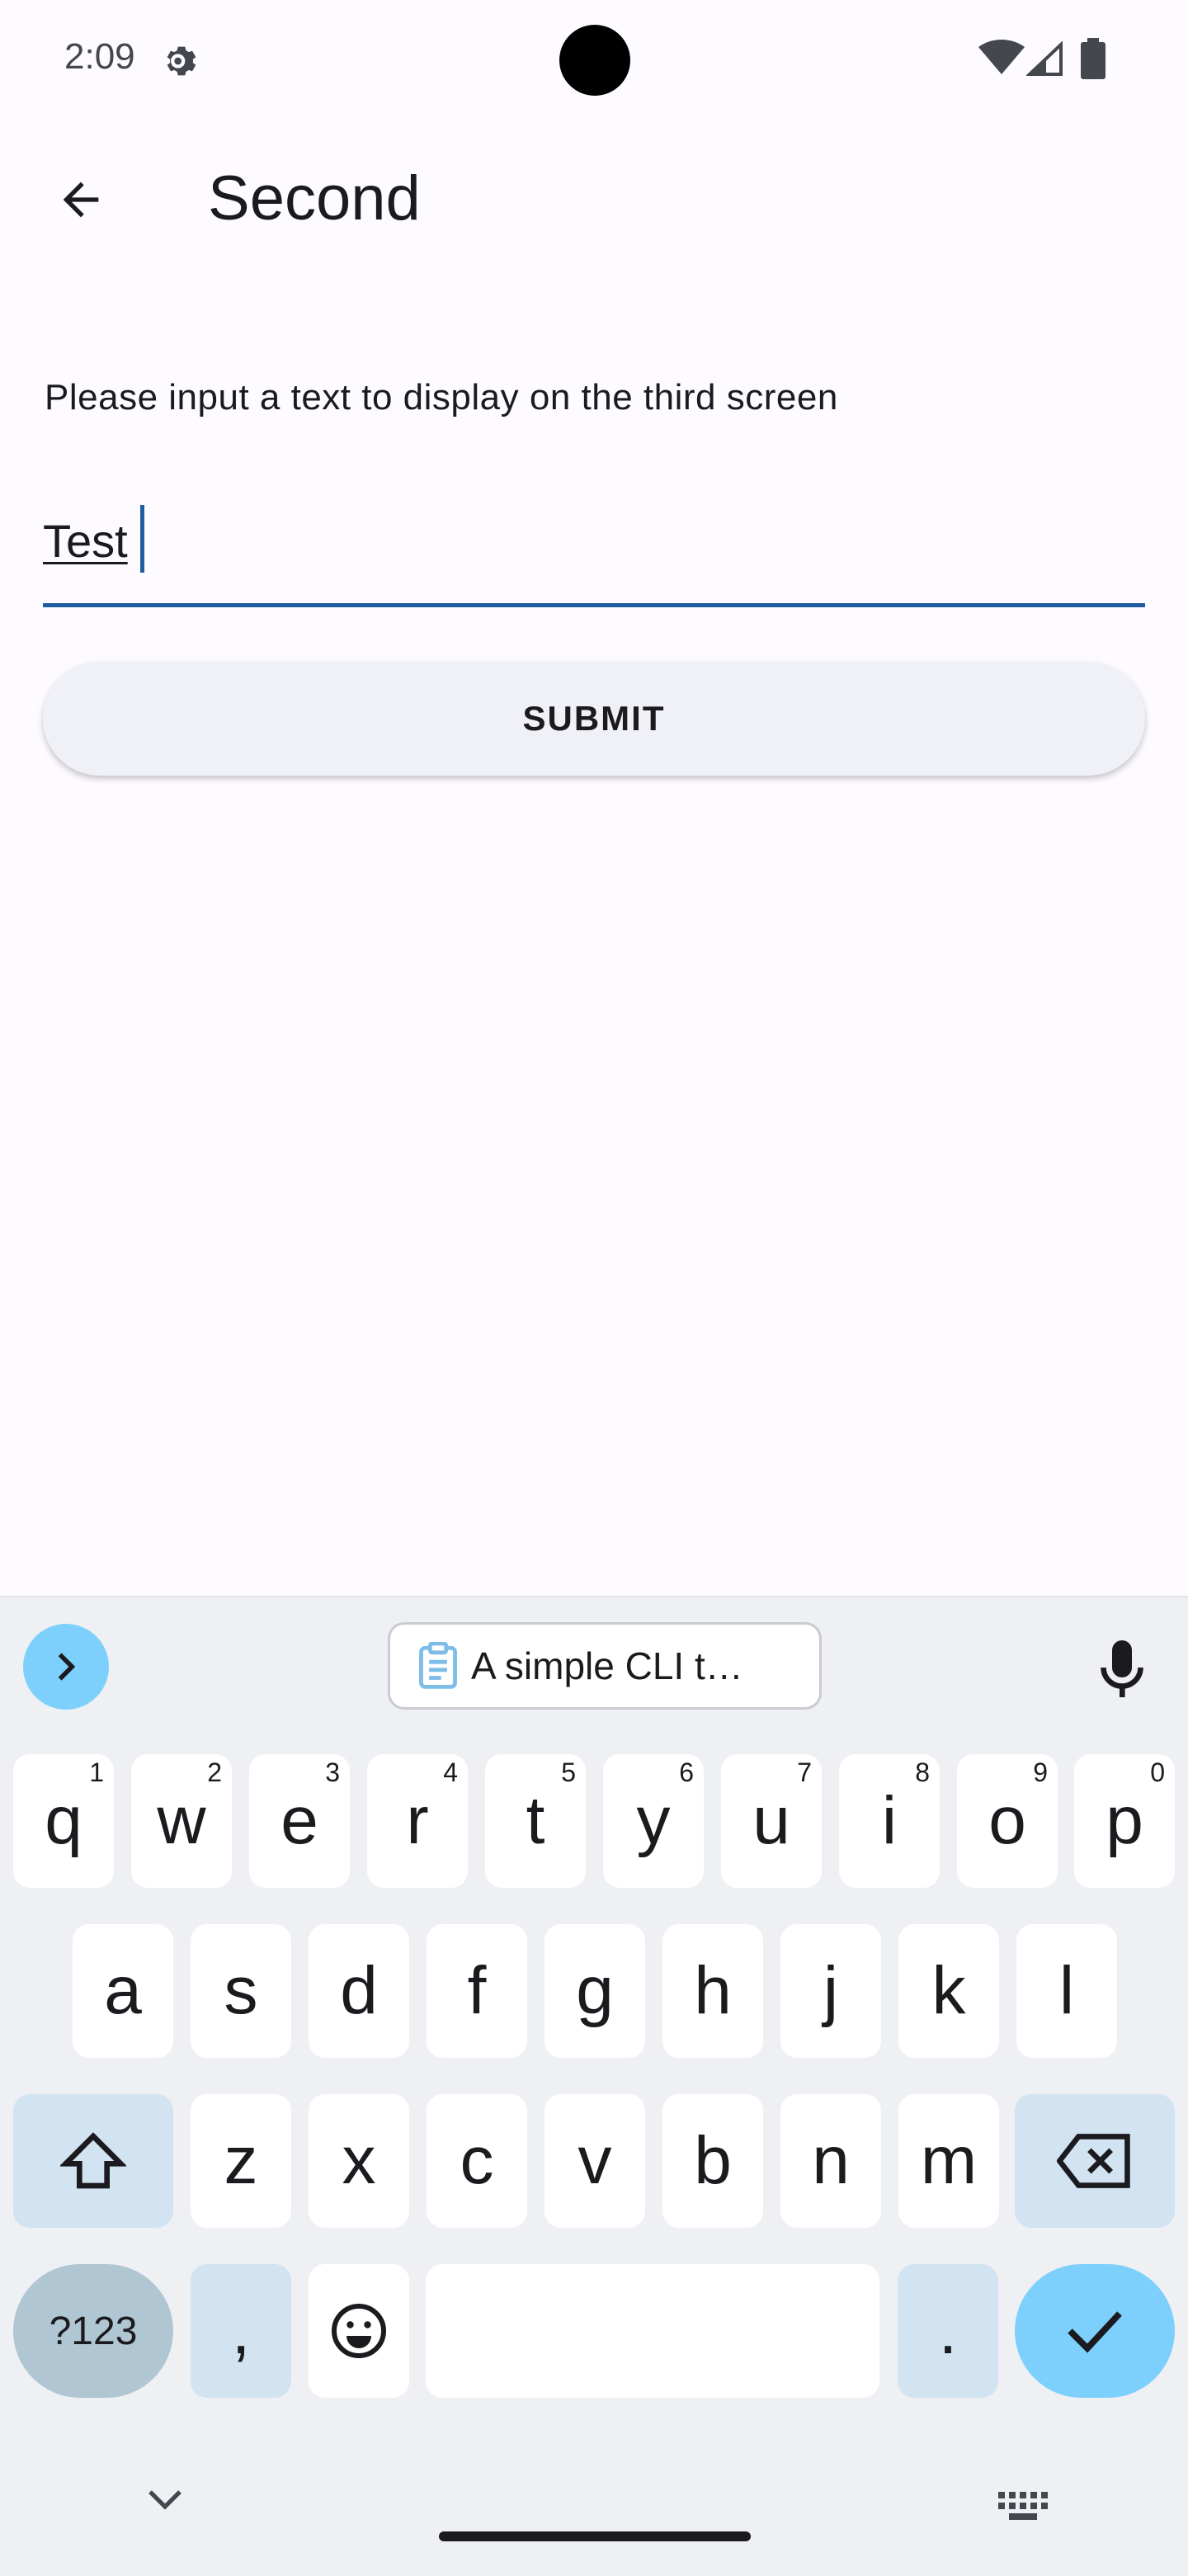  What do you see at coordinates (181, 61) in the screenshot?
I see `gear-icon` at bounding box center [181, 61].